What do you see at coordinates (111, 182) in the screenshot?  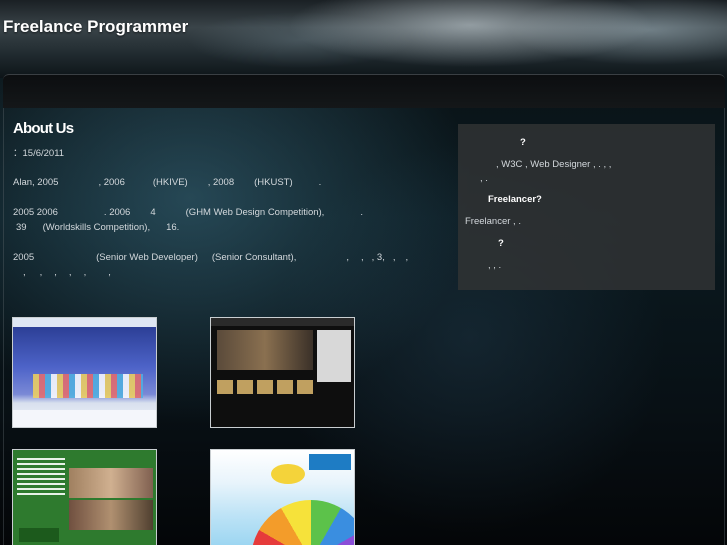 I see `text-fragment: , 2006` at bounding box center [111, 182].